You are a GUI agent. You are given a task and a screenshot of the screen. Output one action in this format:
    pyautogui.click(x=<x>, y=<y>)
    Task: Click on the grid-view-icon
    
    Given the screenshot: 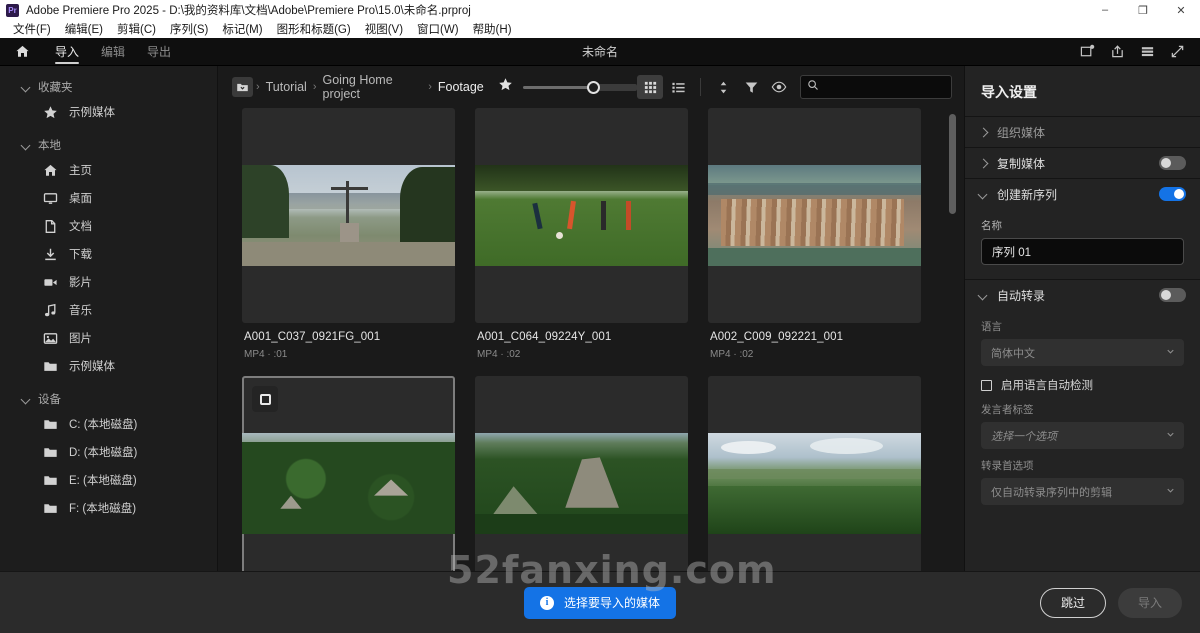 What is the action you would take?
    pyautogui.click(x=650, y=87)
    